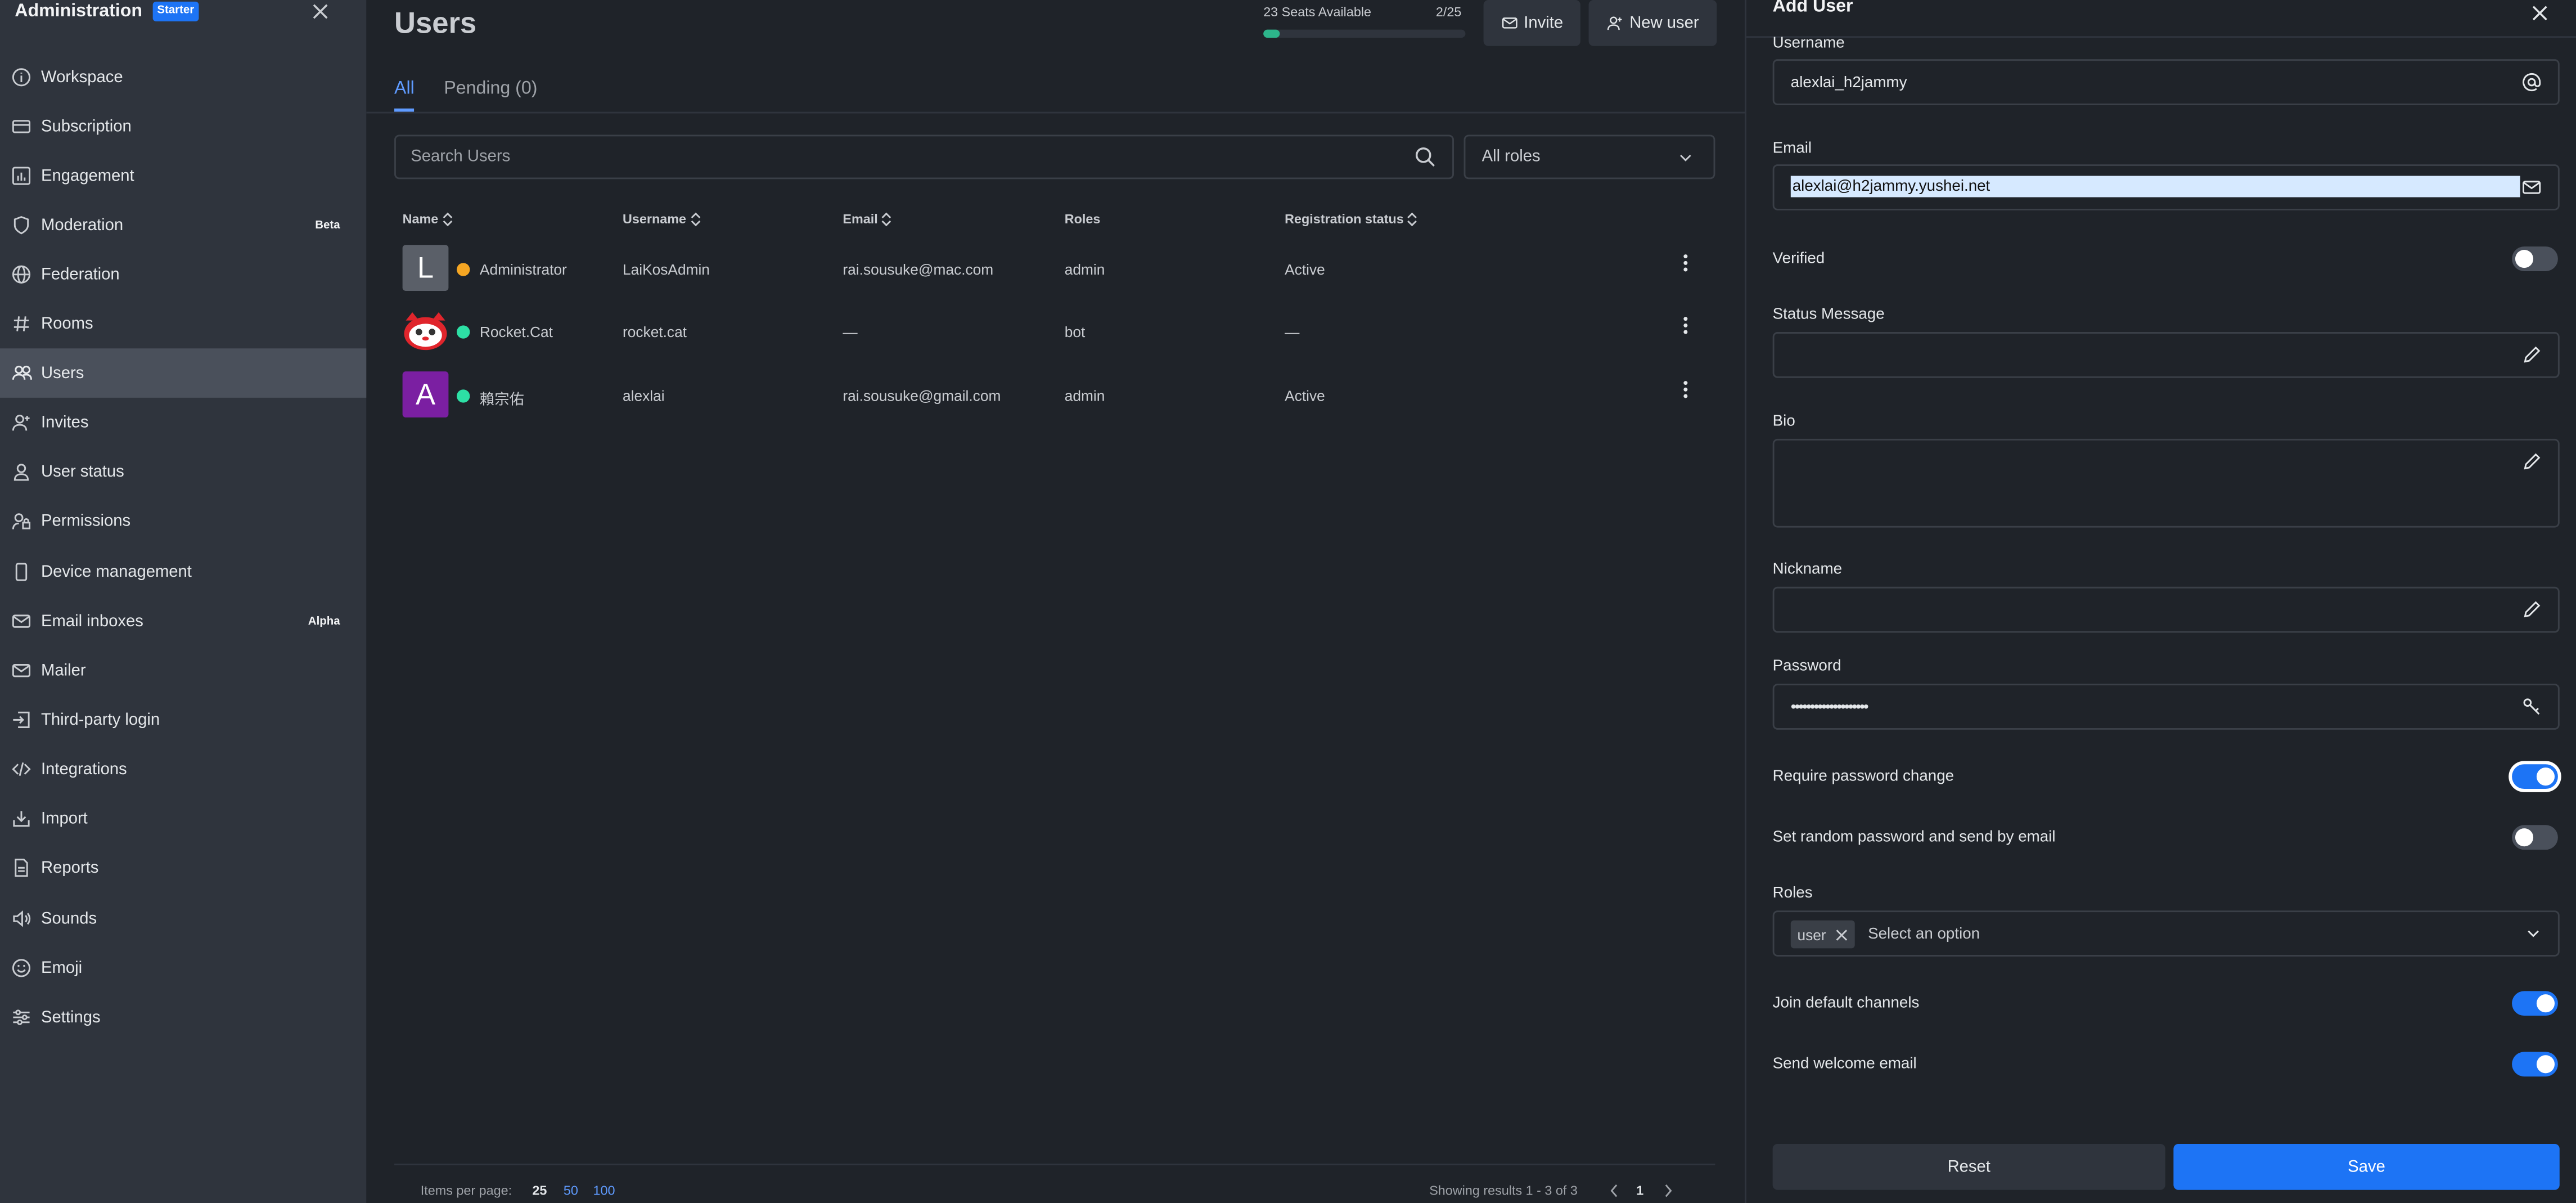  Describe the element at coordinates (87, 176) in the screenshot. I see `sidebar-item-label: Engagement` at that location.